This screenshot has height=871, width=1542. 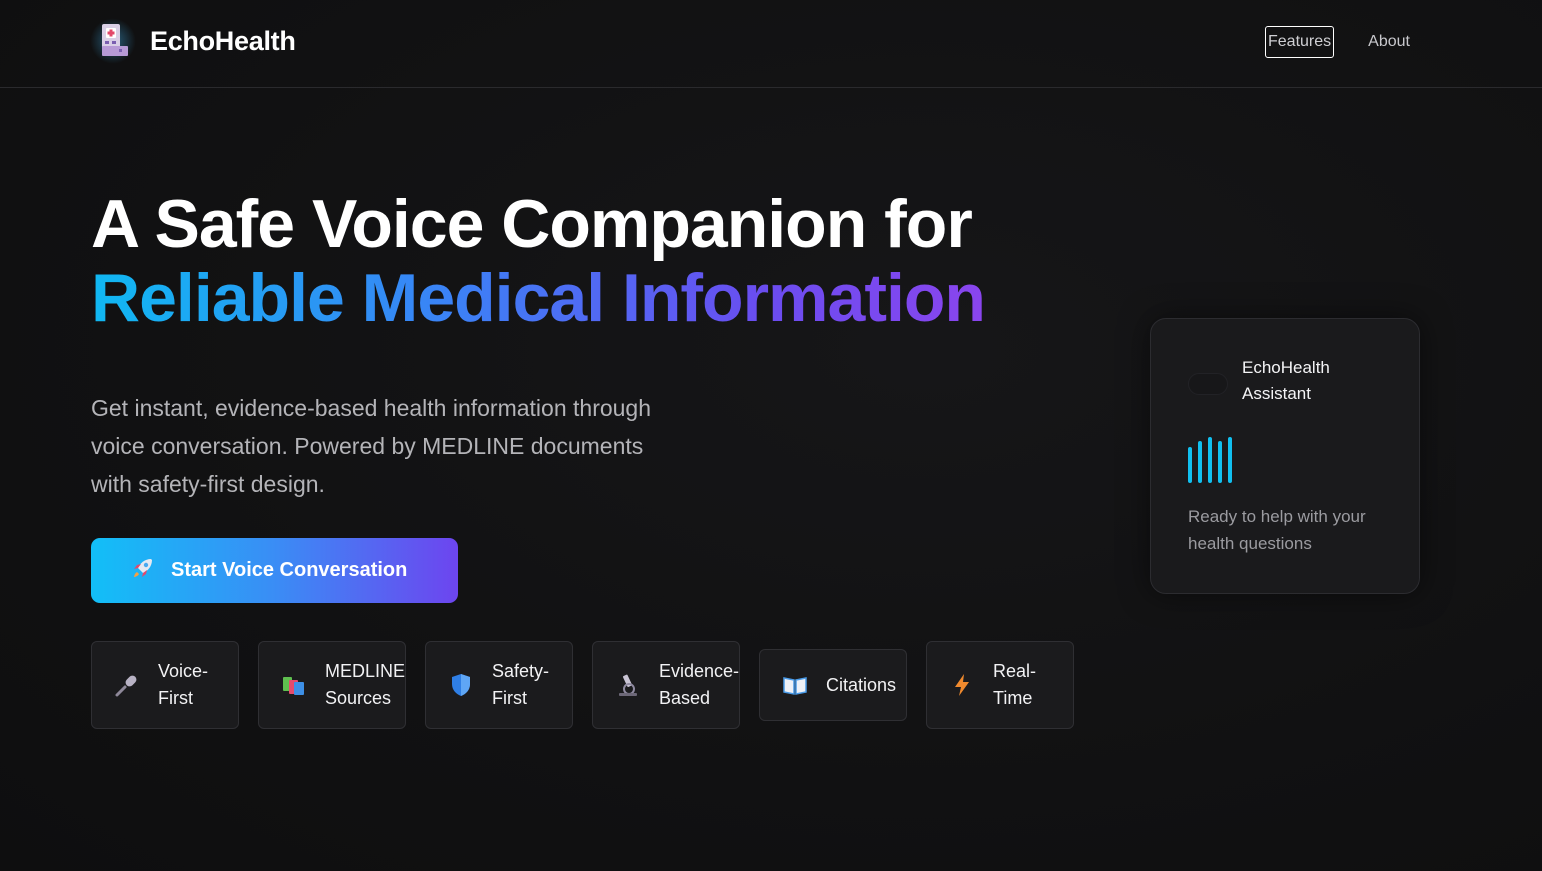 I want to click on books-icon, so click(x=294, y=685).